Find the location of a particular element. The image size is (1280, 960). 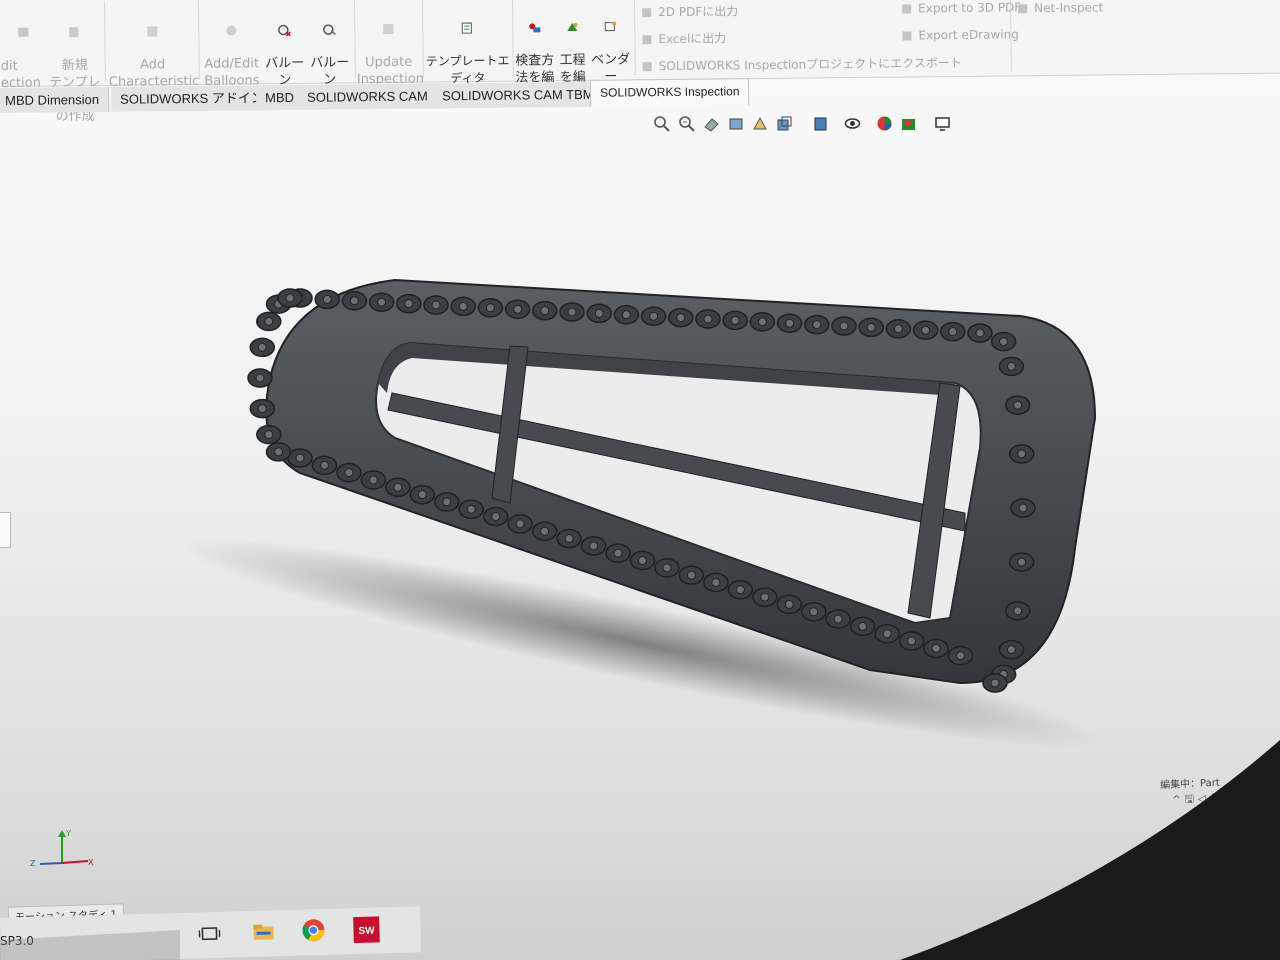

excel-icon is located at coordinates (647, 40).